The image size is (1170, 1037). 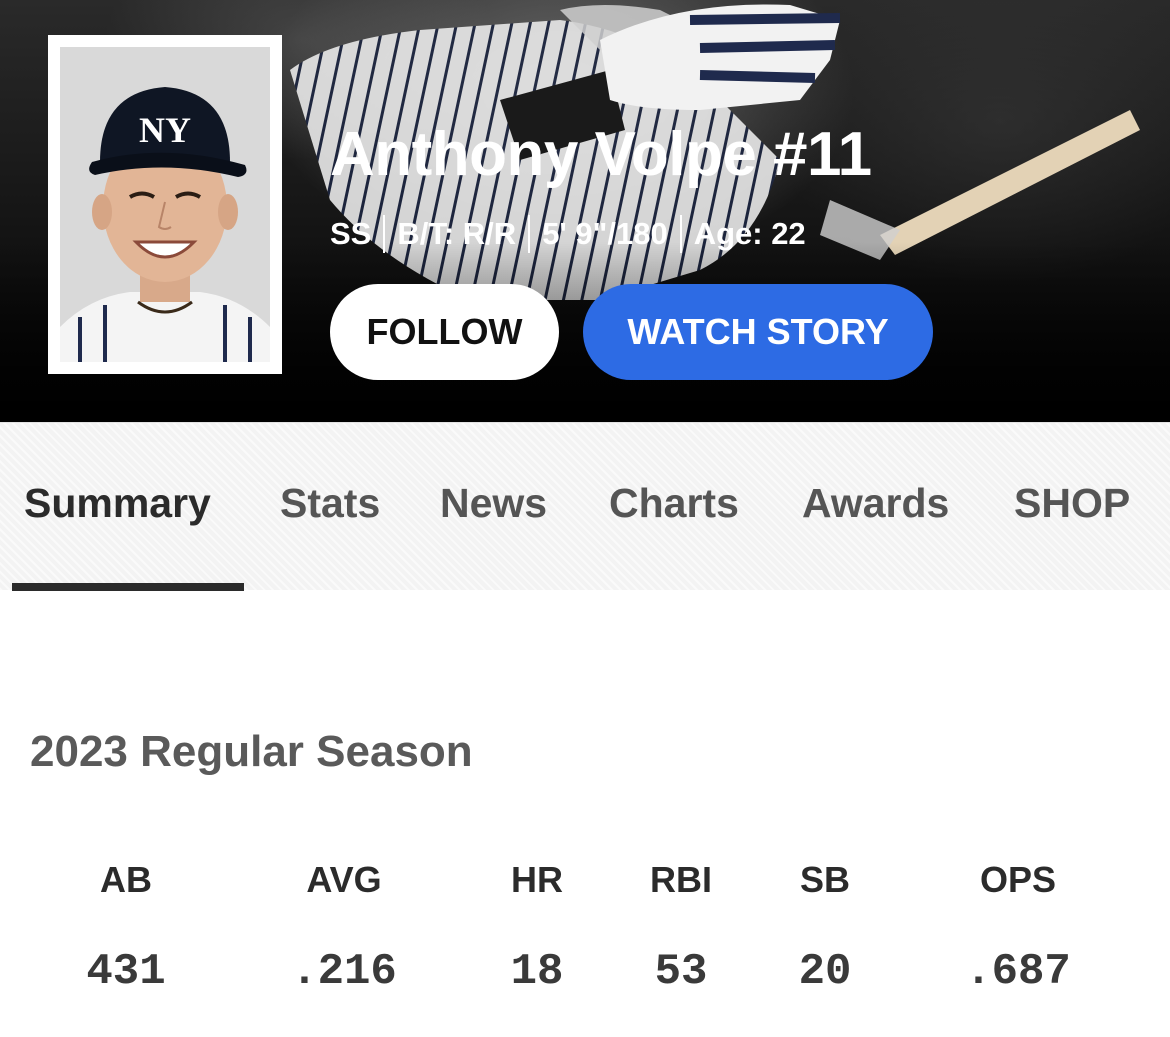 What do you see at coordinates (330, 503) in the screenshot?
I see `tab-stats: Stats` at bounding box center [330, 503].